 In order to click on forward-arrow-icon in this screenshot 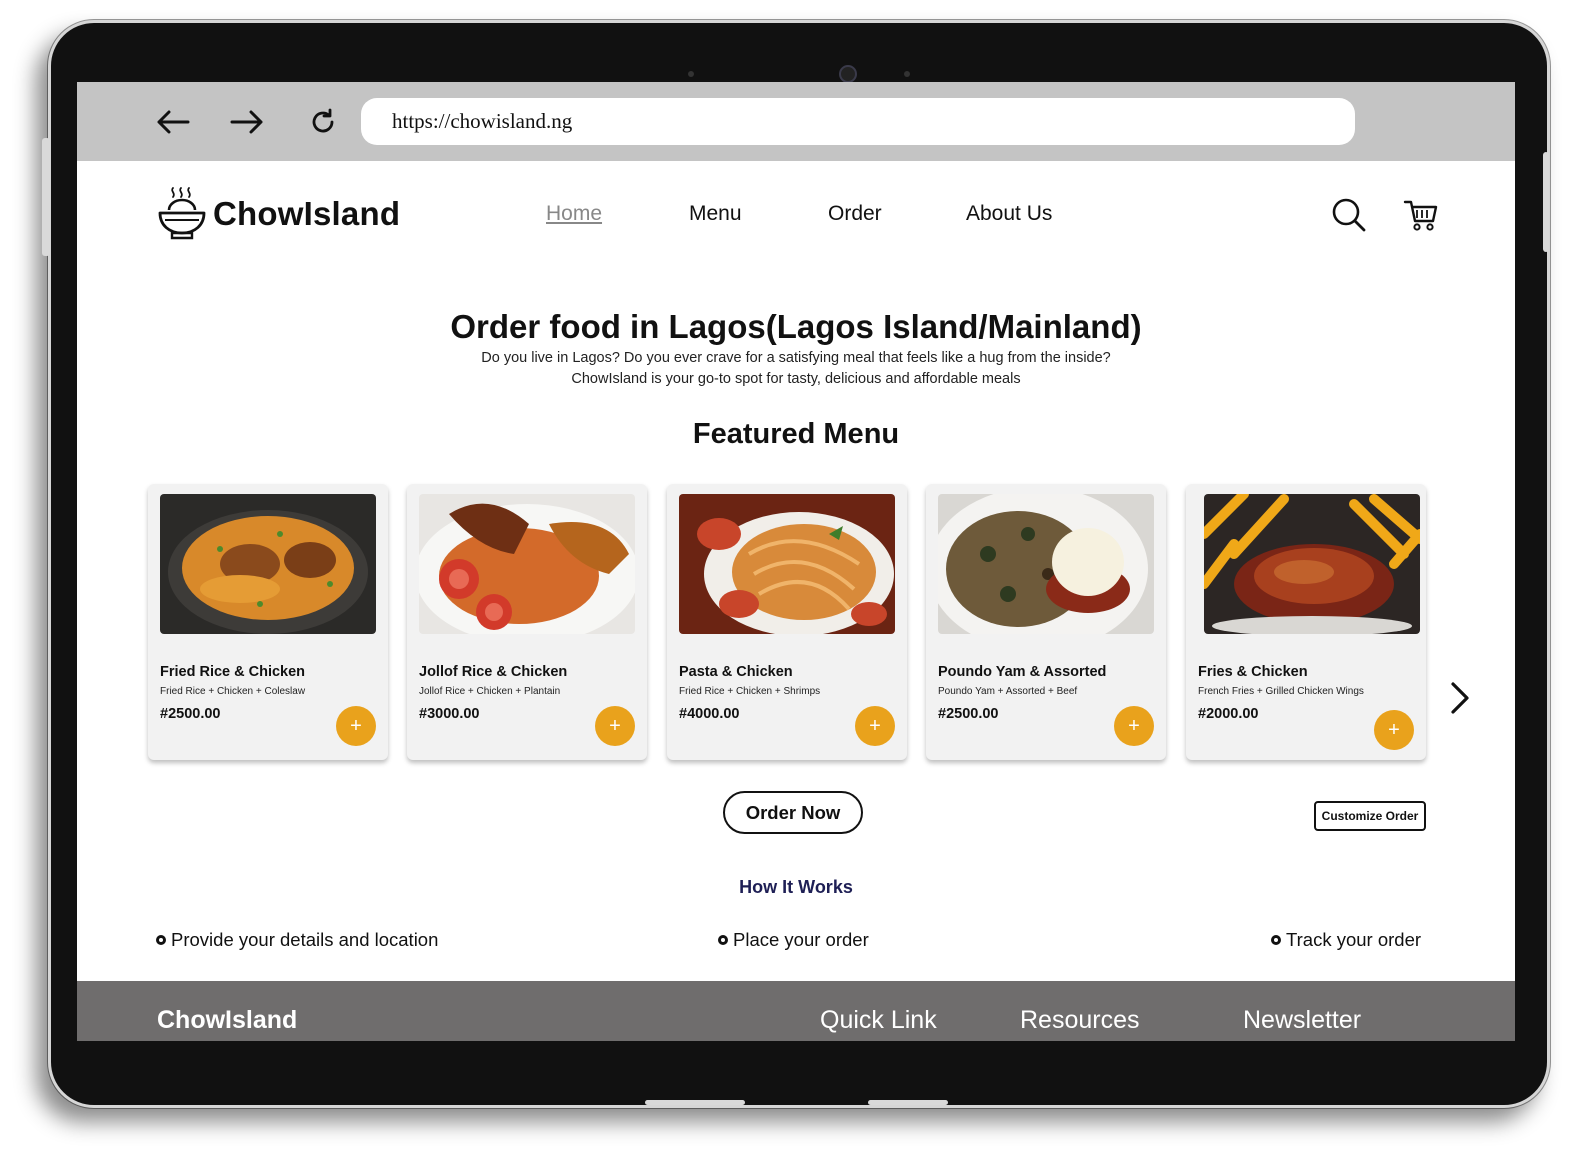, I will do `click(247, 122)`.